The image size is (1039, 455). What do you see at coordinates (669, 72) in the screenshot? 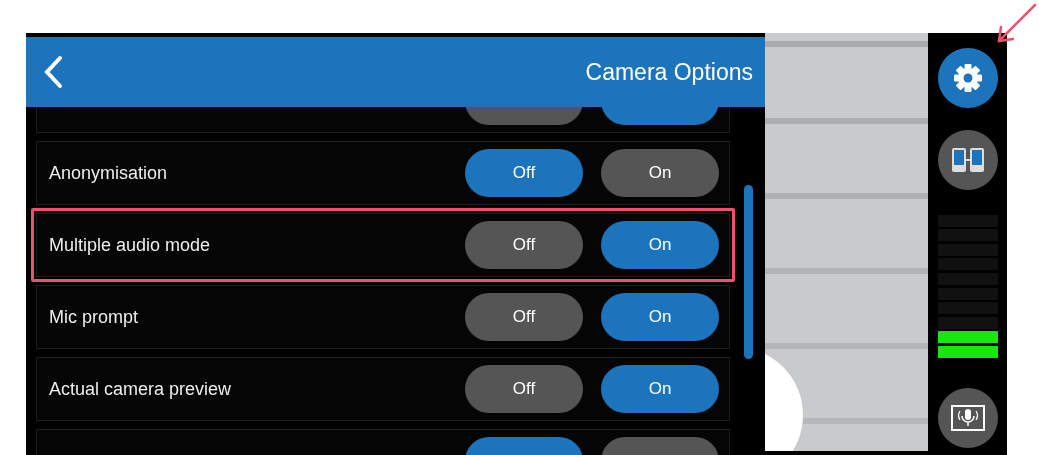
I see `screen-title: Camera Options` at bounding box center [669, 72].